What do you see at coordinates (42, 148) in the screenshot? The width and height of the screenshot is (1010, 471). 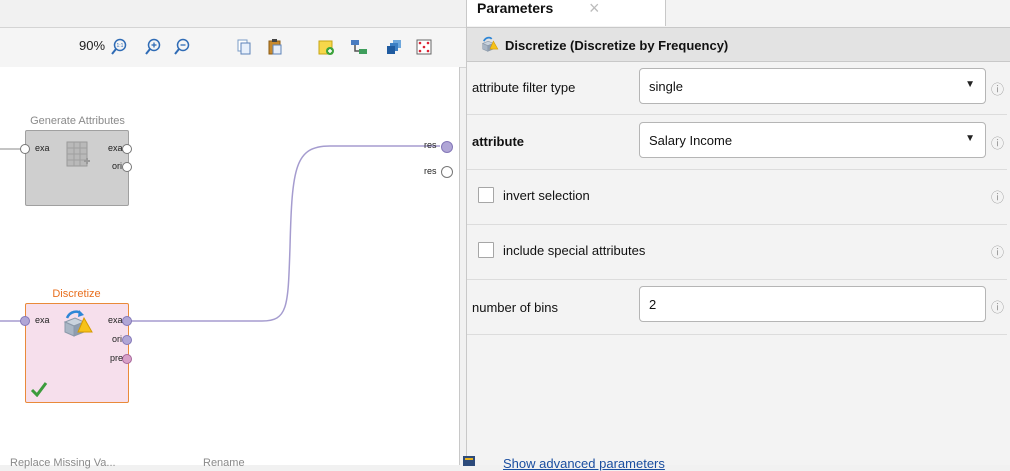 I see `generate-input-port-label: exa` at bounding box center [42, 148].